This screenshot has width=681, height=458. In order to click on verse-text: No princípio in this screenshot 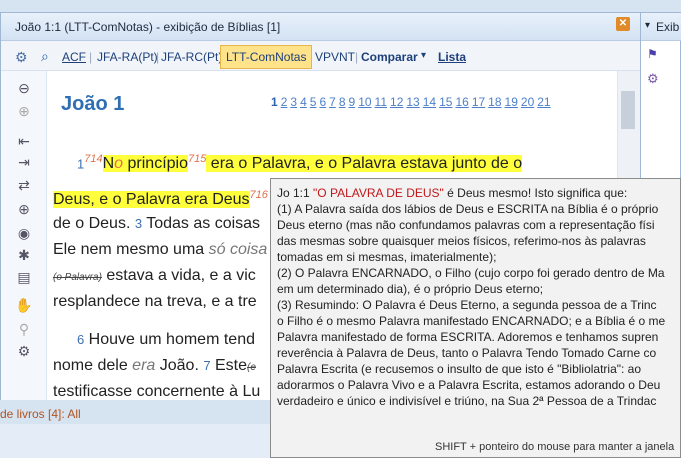, I will do `click(145, 164)`.